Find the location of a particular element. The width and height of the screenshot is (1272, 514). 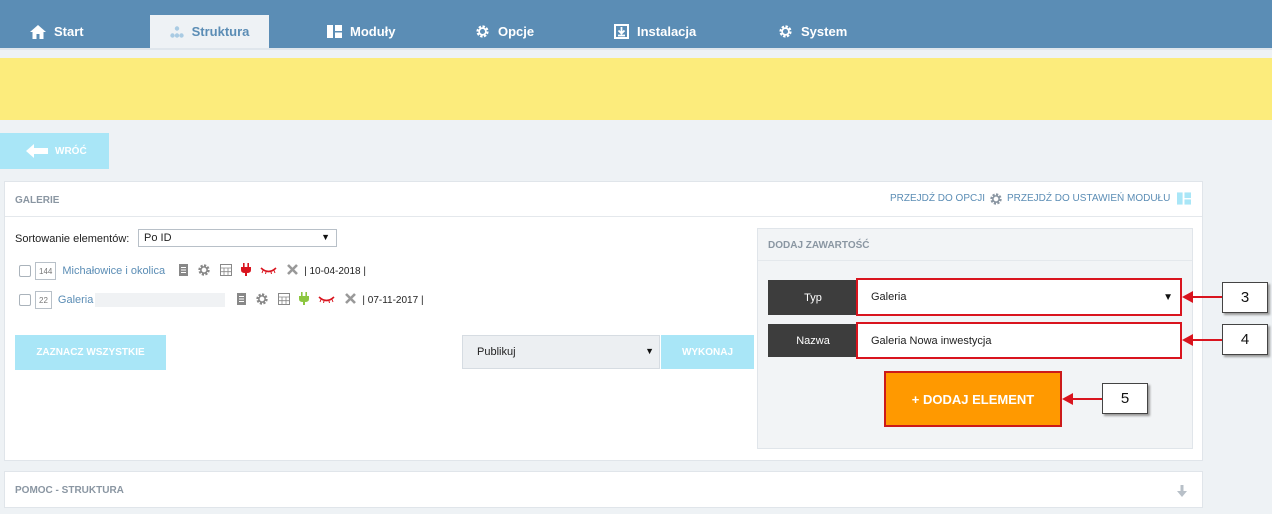

arrow-left-icon is located at coordinates (37, 151).